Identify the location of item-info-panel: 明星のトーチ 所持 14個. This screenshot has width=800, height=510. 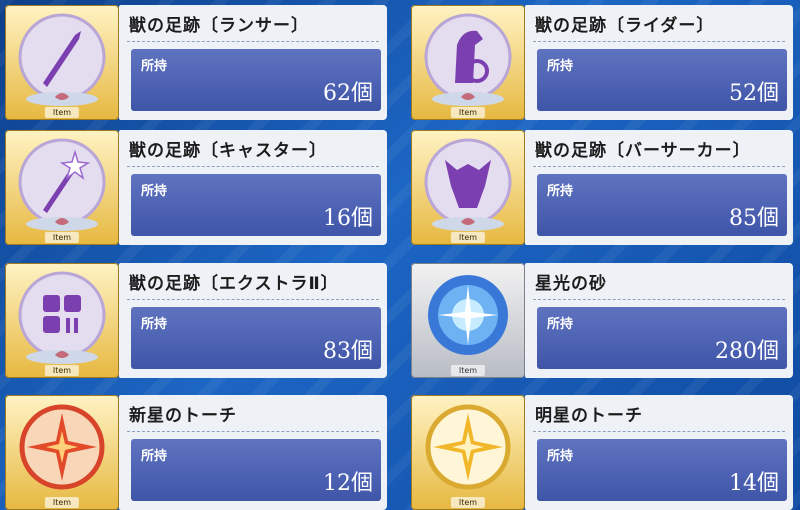
(659, 452).